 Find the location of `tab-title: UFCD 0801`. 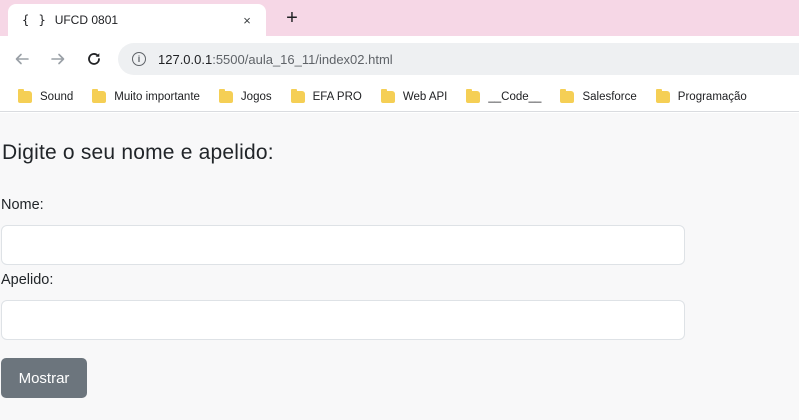

tab-title: UFCD 0801 is located at coordinates (86, 20).